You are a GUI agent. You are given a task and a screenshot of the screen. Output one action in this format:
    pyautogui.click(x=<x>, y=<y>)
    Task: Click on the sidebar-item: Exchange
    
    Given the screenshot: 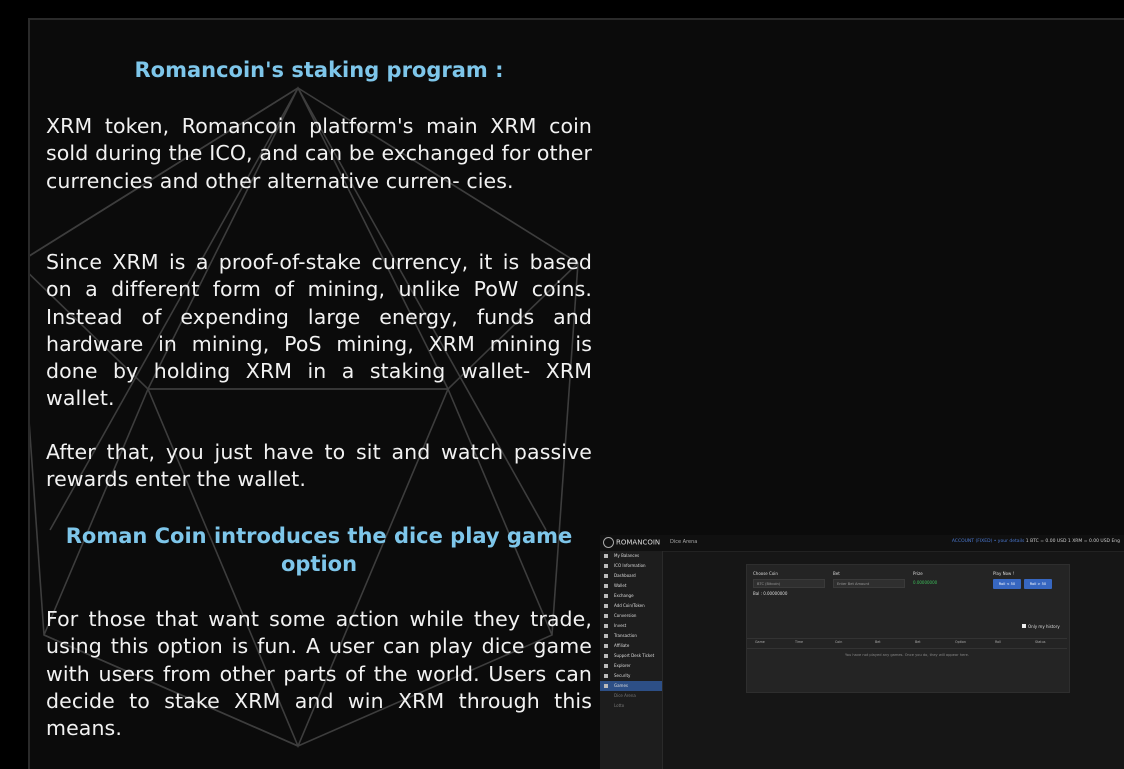 What is the action you would take?
    pyautogui.click(x=631, y=596)
    